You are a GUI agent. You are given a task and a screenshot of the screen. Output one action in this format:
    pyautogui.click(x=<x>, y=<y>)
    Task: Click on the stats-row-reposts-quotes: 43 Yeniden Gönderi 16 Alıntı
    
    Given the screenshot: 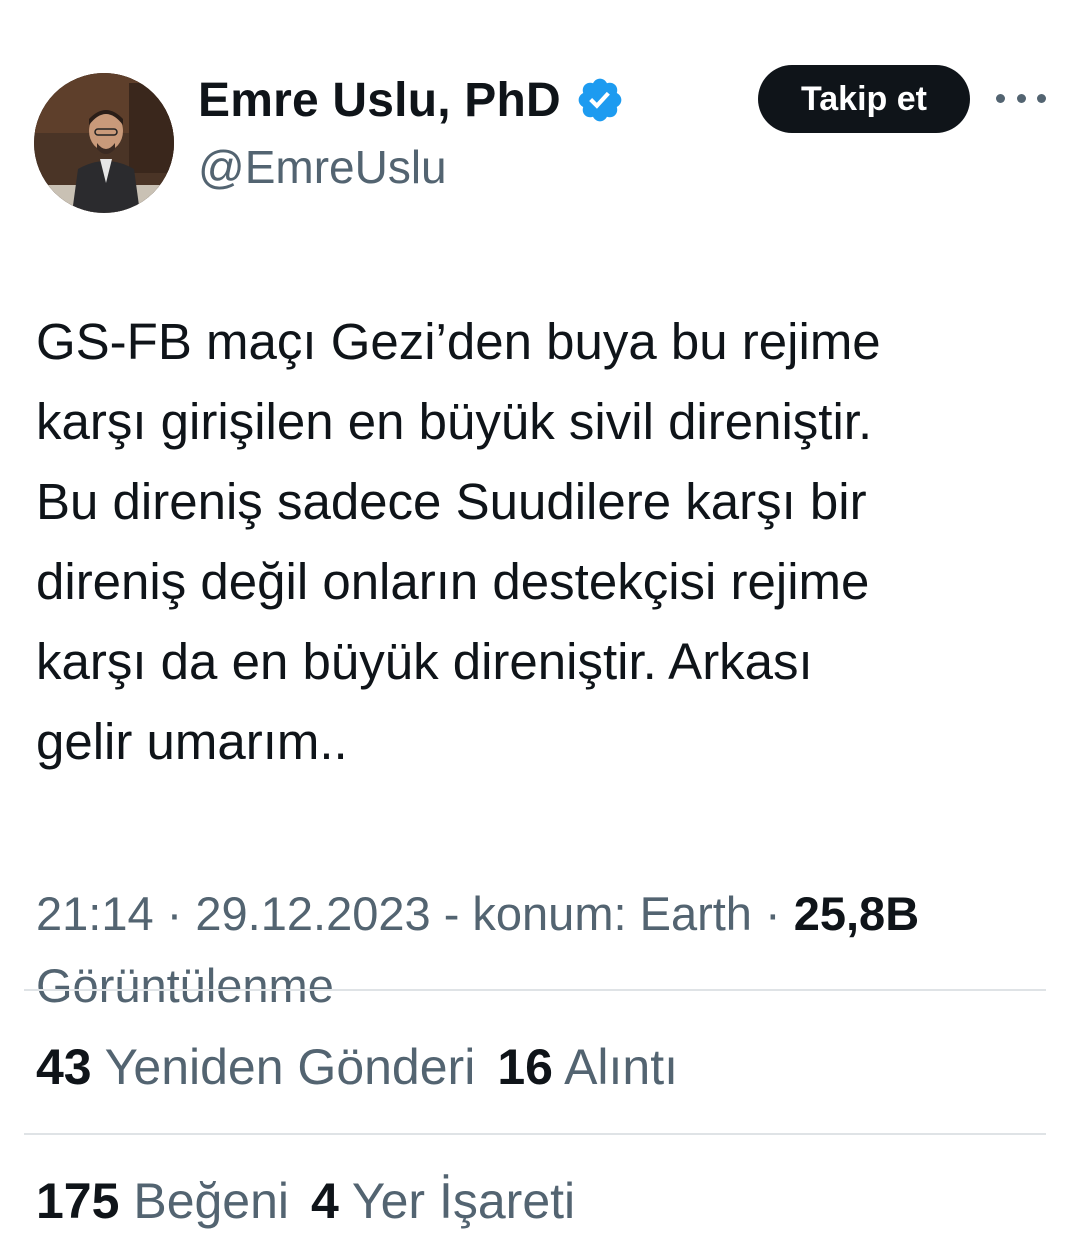 What is the action you would take?
    pyautogui.click(x=357, y=1067)
    